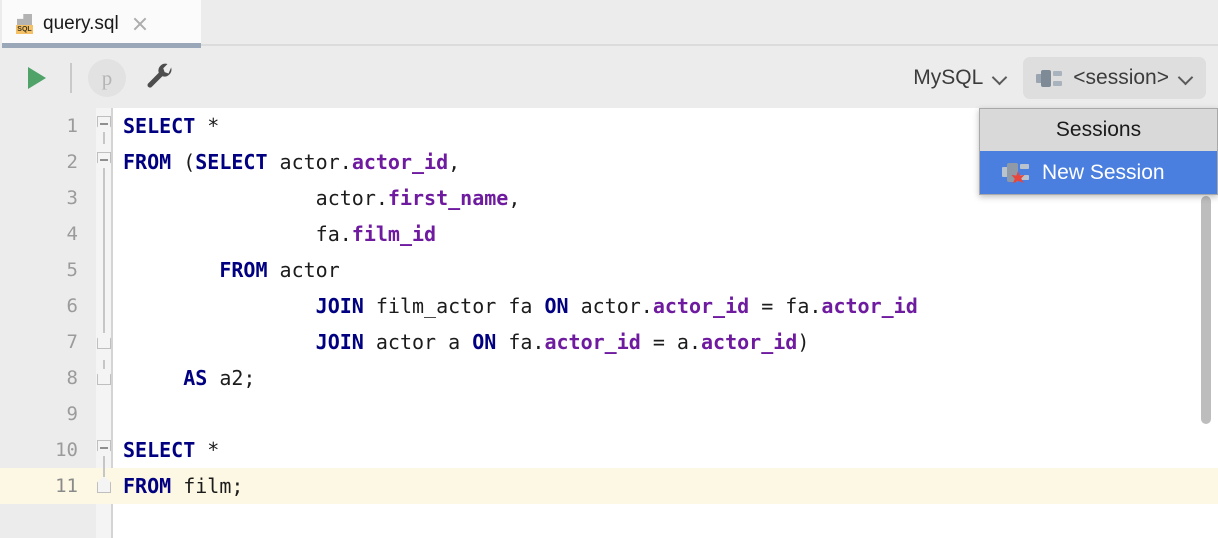  I want to click on code-text: AS a2;, so click(665, 378).